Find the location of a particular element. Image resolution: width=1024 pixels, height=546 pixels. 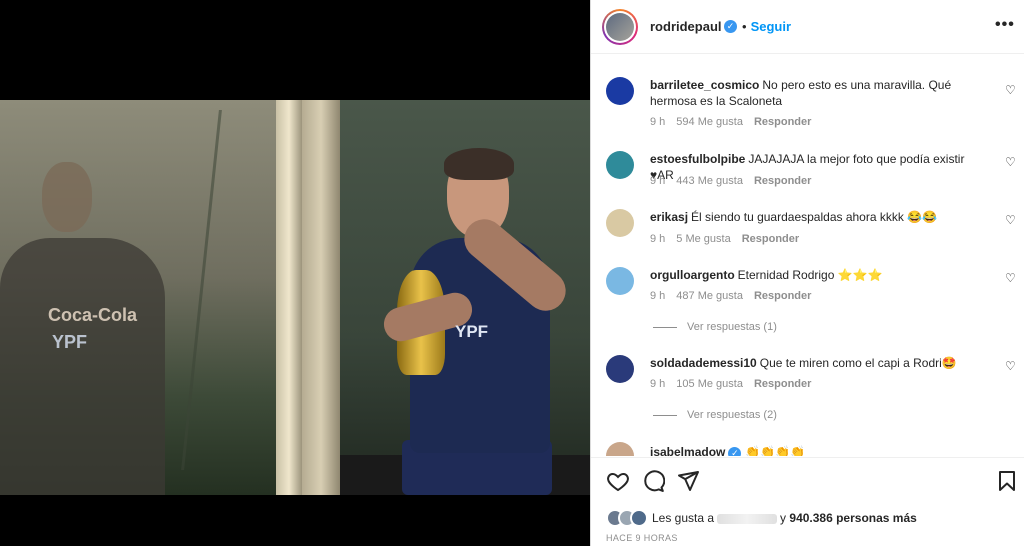

likes-count: 940.386 personas más is located at coordinates (852, 518).